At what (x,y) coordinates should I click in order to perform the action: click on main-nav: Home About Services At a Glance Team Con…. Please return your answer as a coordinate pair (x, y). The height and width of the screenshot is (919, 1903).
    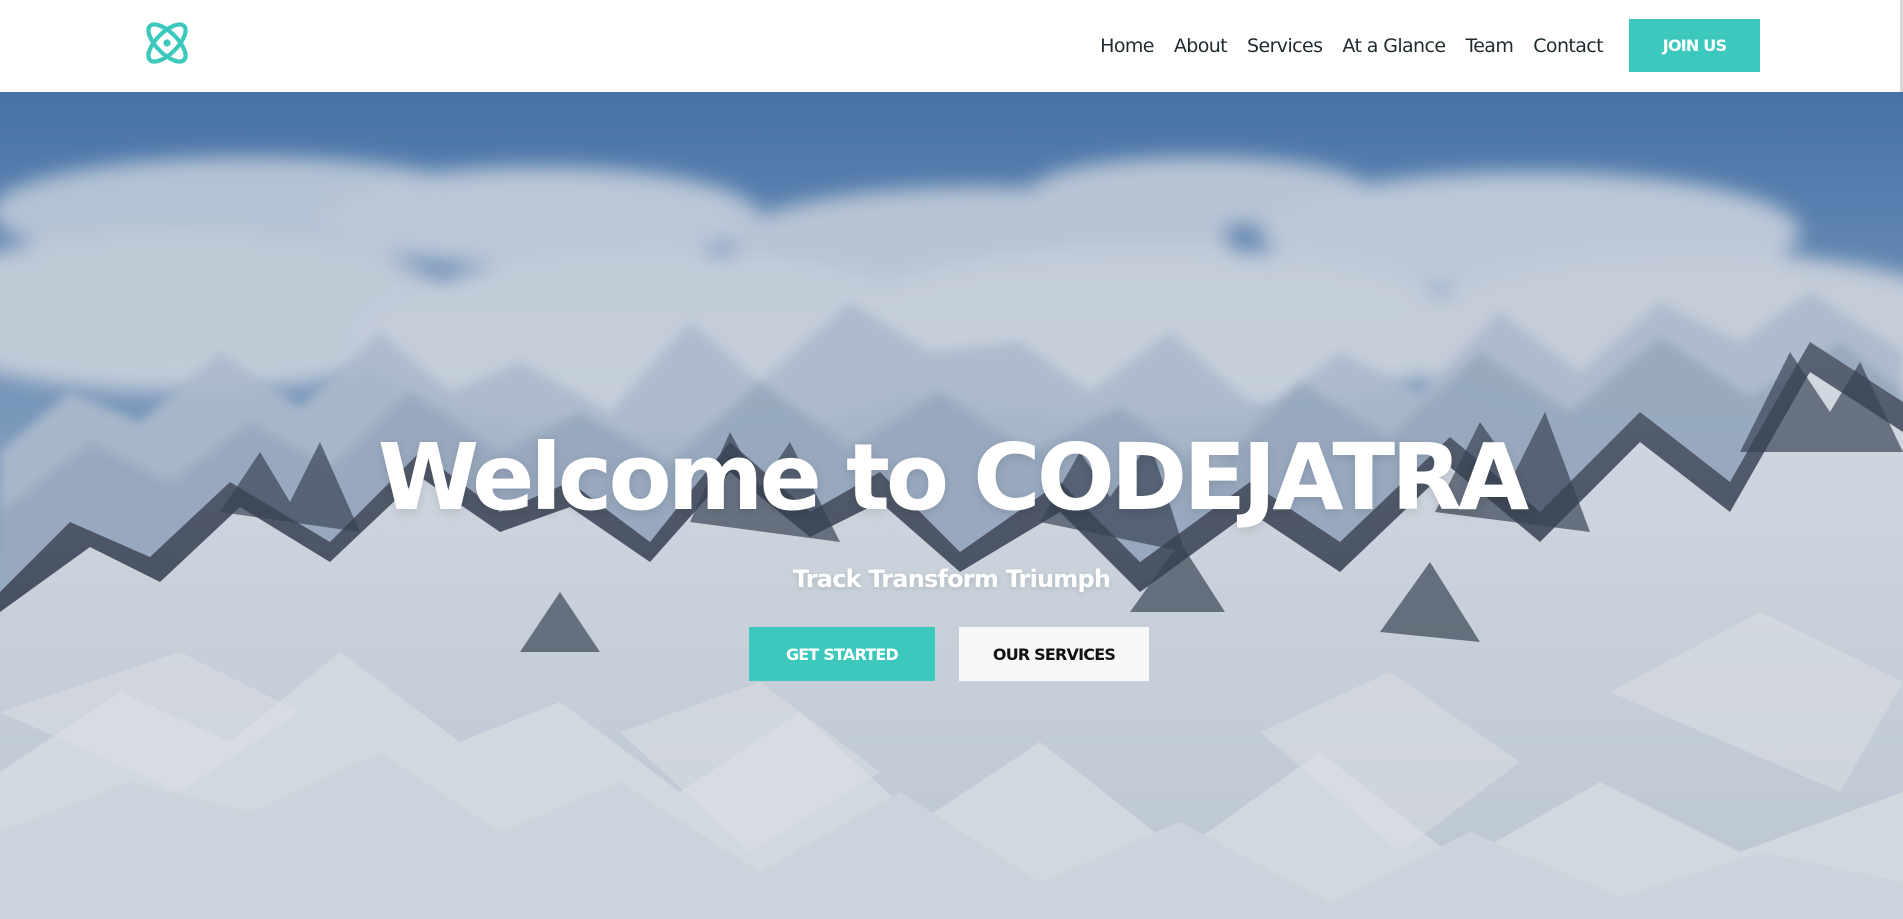
    Looking at the image, I should click on (1351, 46).